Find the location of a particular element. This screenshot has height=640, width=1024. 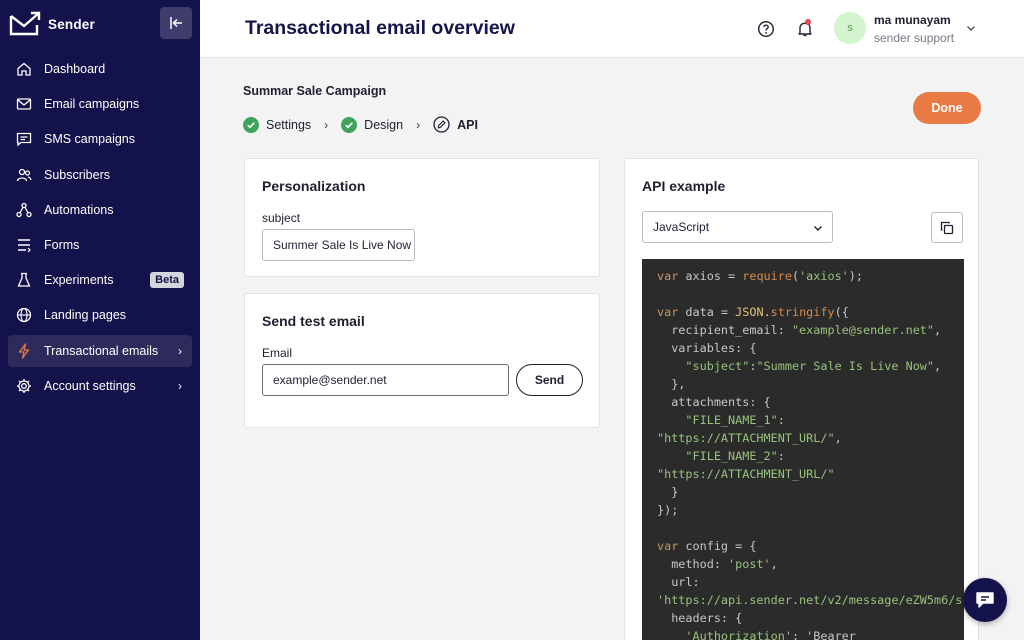

api-example-title: API example is located at coordinates (684, 186).